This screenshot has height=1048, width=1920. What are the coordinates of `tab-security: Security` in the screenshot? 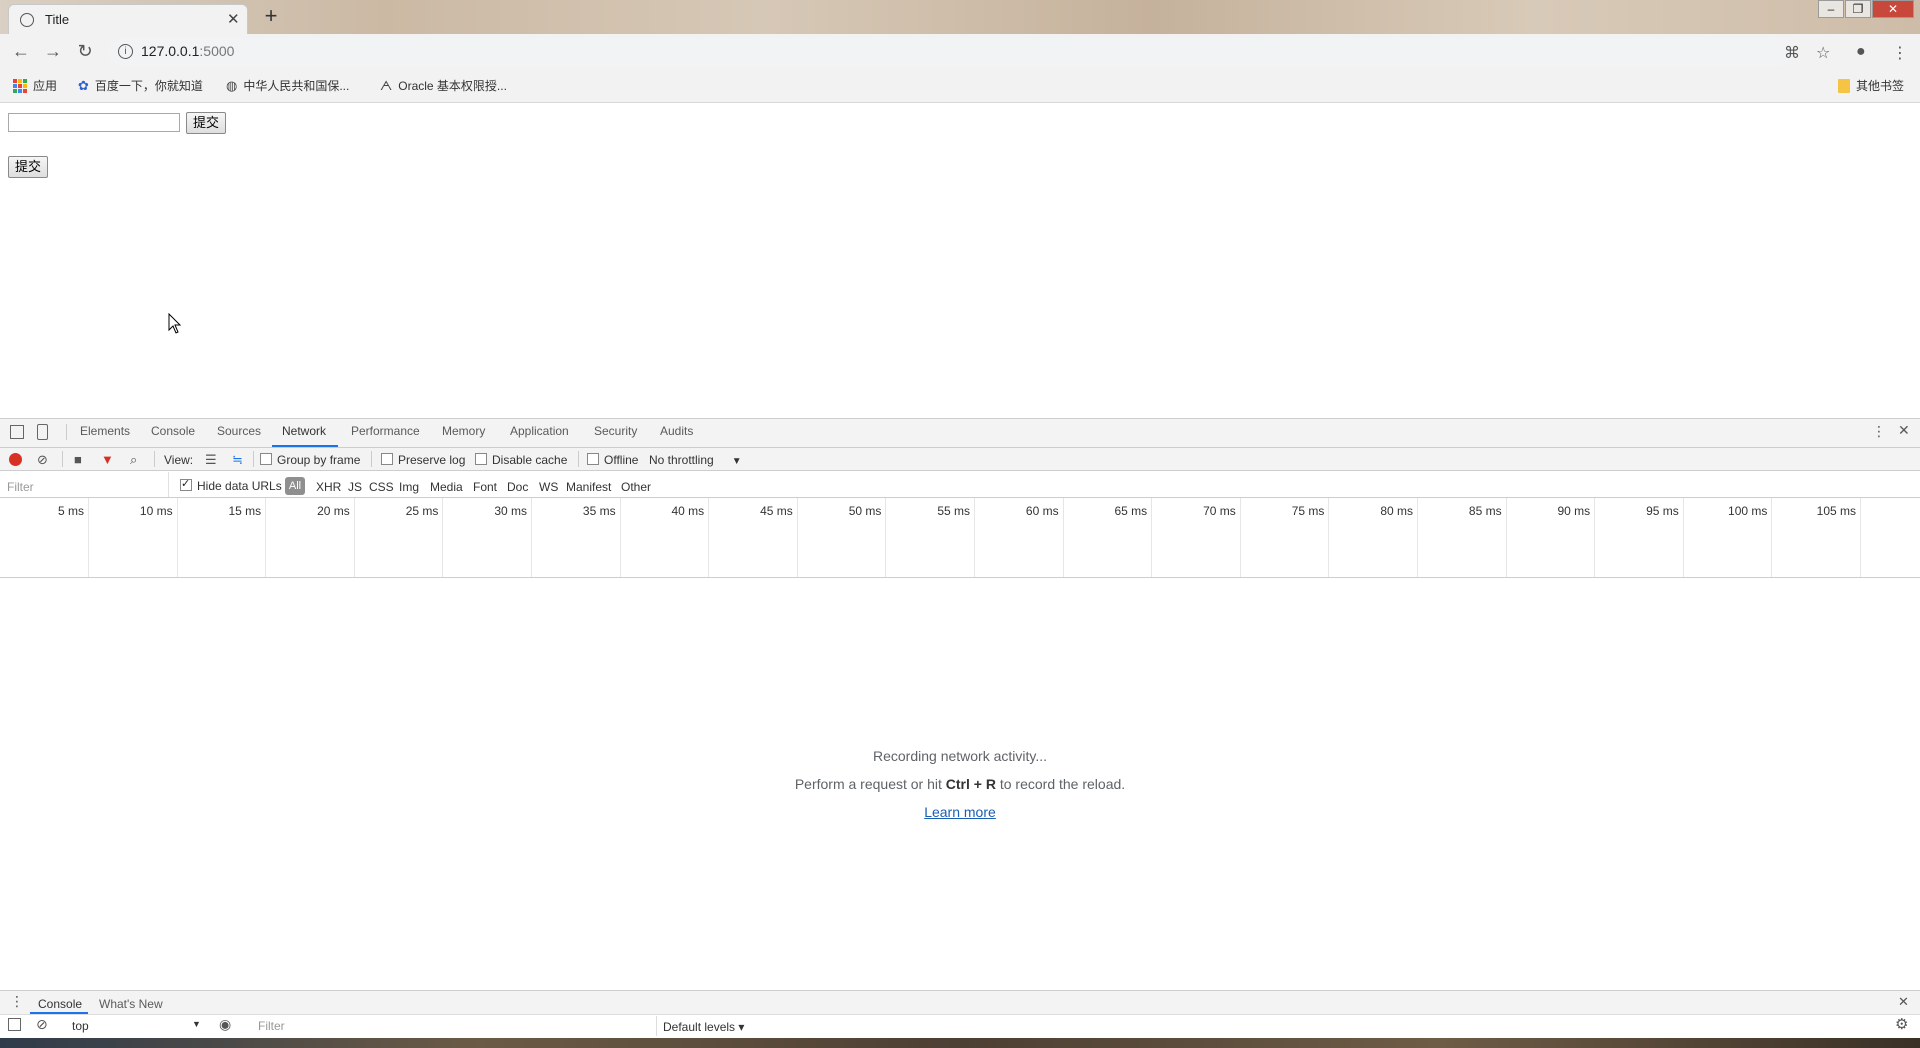 It's located at (615, 431).